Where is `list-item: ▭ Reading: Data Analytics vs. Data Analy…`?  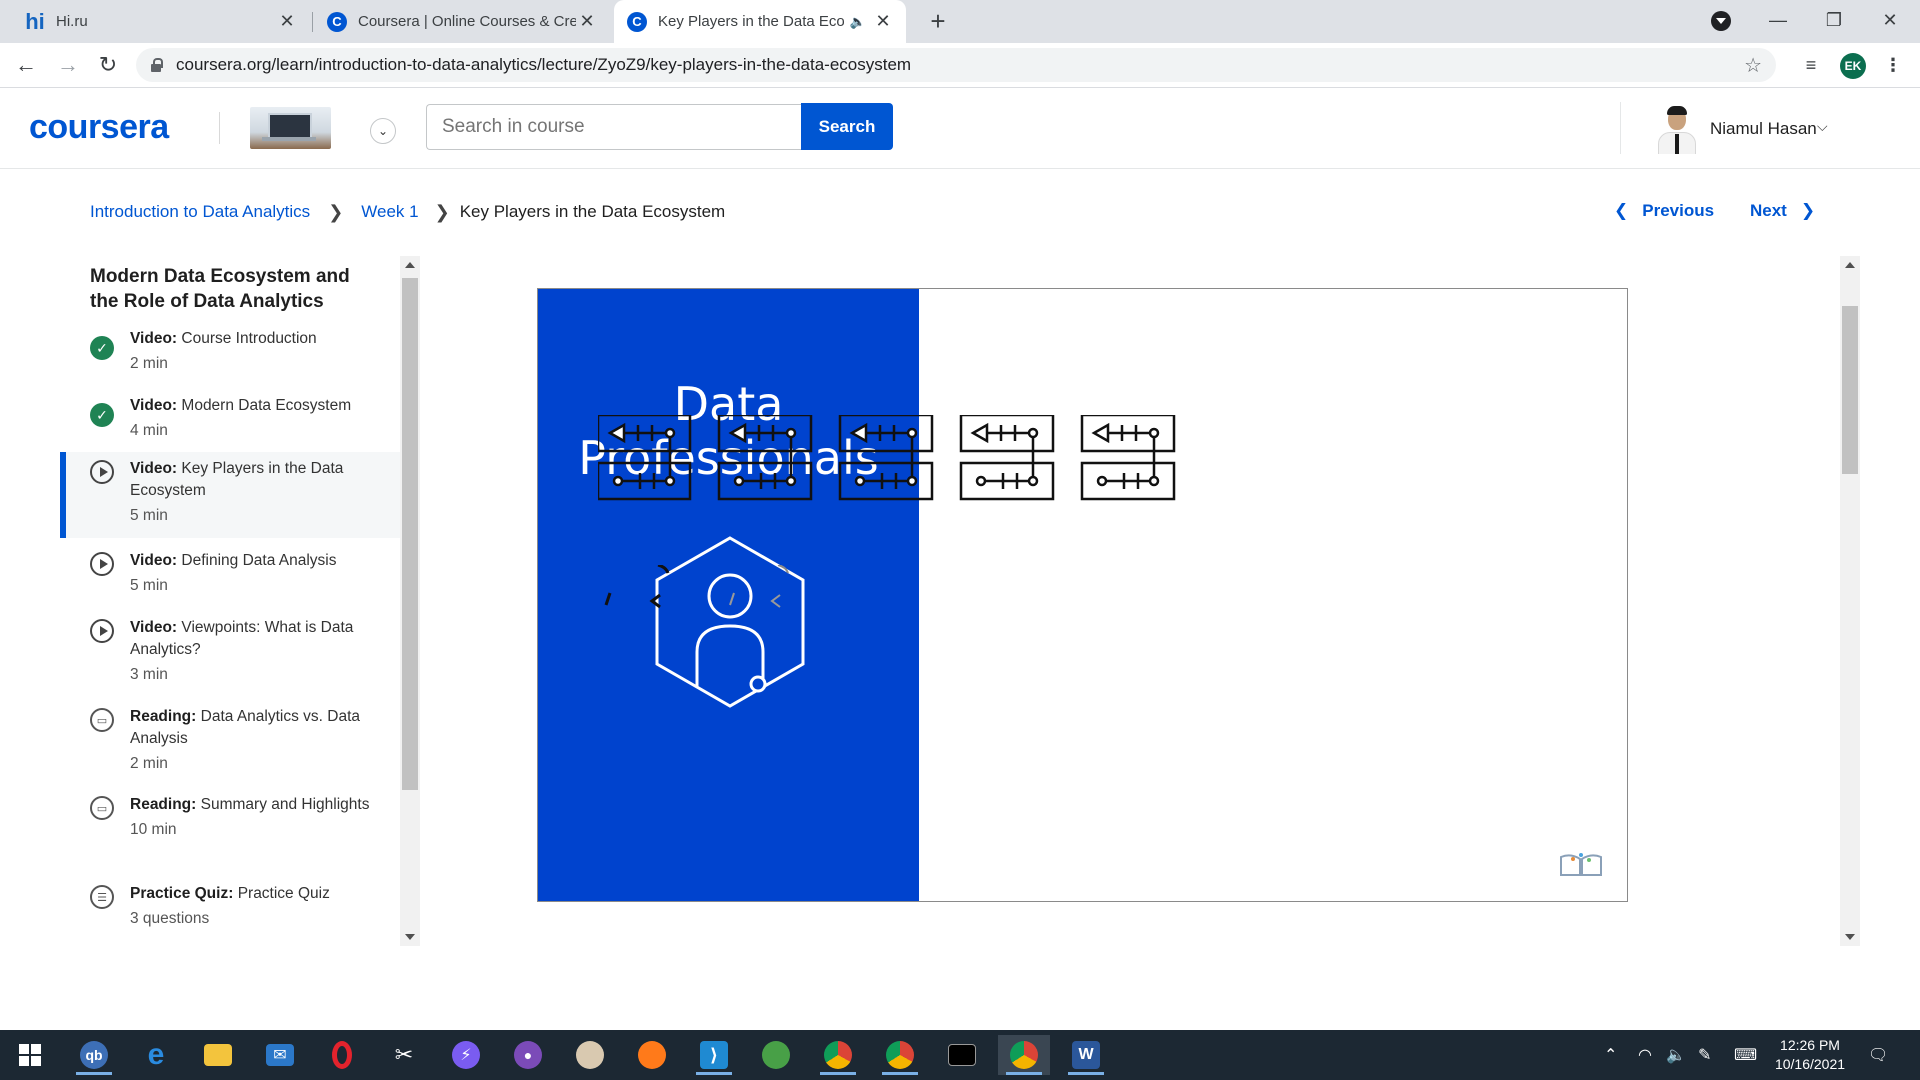
list-item: ▭ Reading: Data Analytics vs. Data Analy… is located at coordinates (230, 748).